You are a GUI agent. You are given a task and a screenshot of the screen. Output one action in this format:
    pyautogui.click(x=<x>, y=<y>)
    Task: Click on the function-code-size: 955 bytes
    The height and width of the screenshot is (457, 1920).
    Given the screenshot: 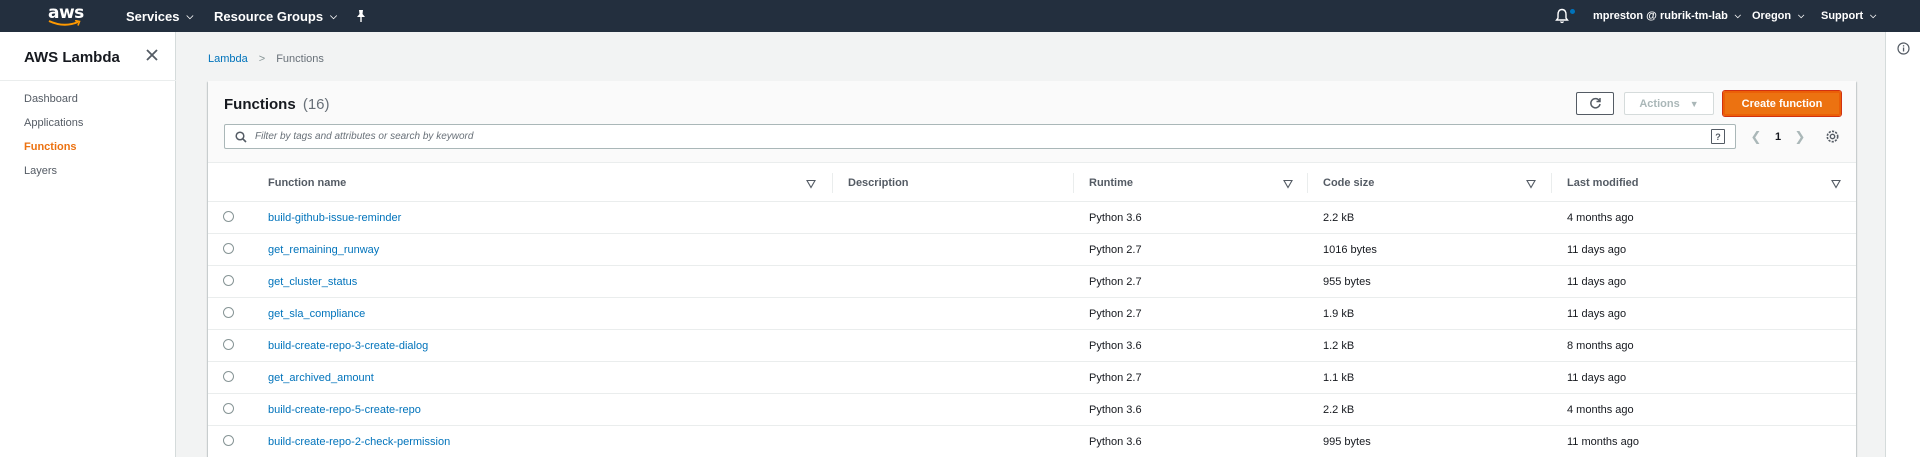 What is the action you would take?
    pyautogui.click(x=1347, y=282)
    